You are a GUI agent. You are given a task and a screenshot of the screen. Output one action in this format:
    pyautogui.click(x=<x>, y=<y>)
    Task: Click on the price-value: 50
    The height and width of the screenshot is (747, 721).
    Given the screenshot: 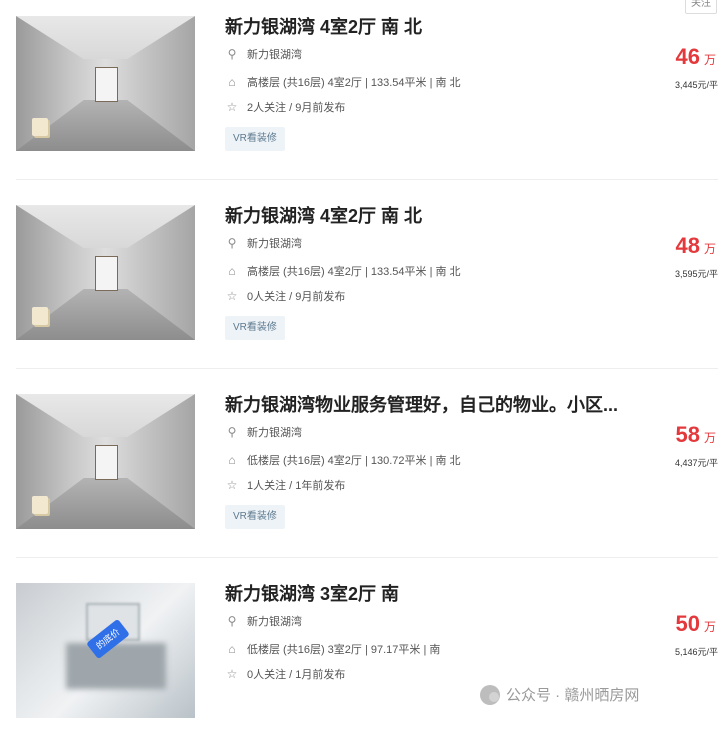 What is the action you would take?
    pyautogui.click(x=687, y=623)
    